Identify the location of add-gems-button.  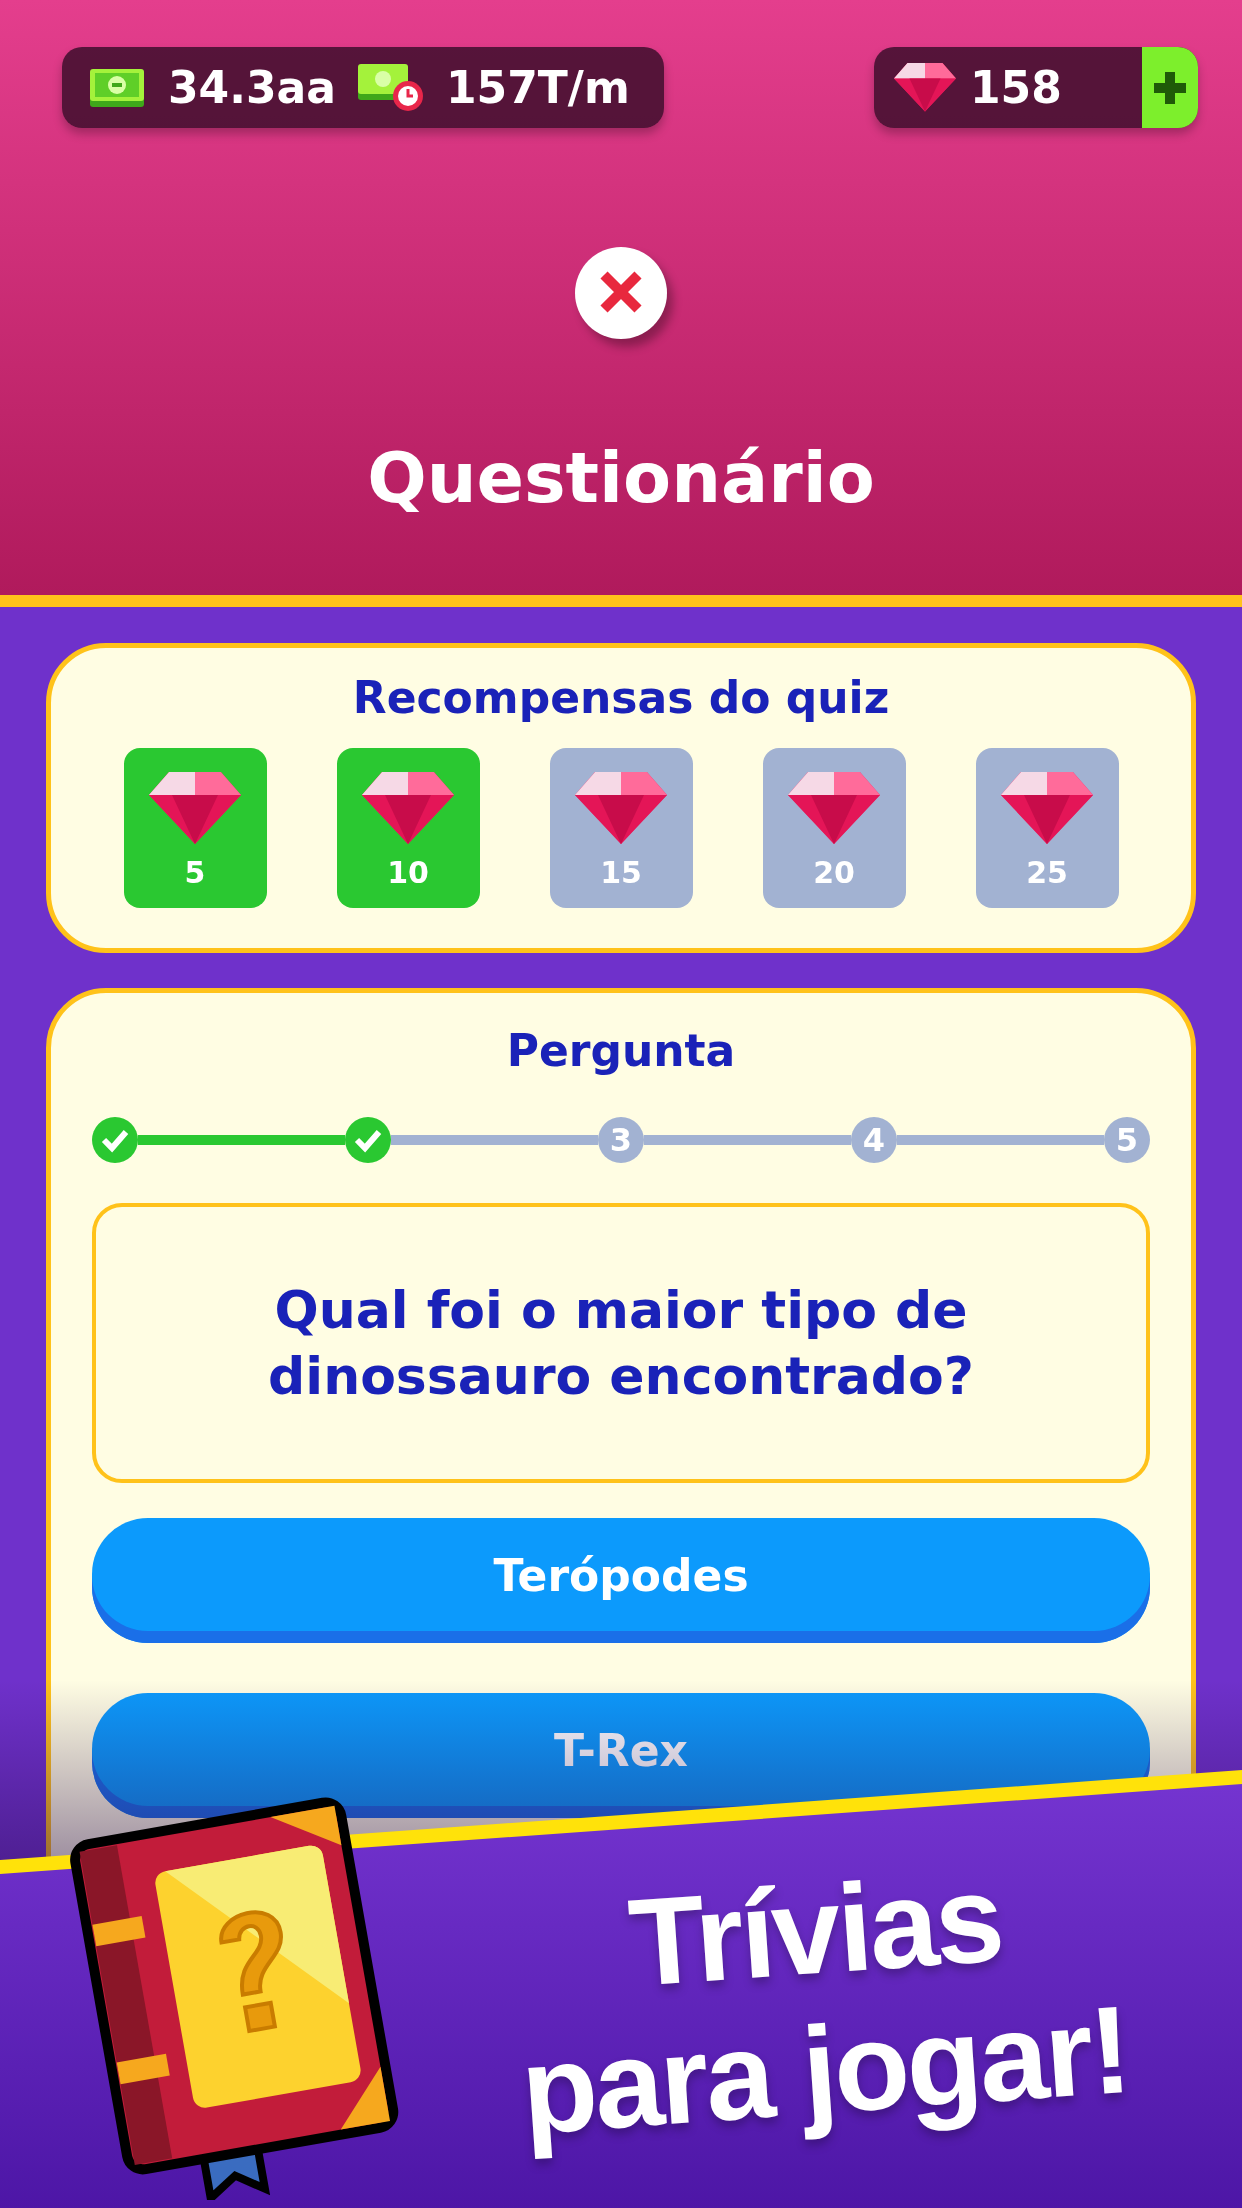
(1170, 87).